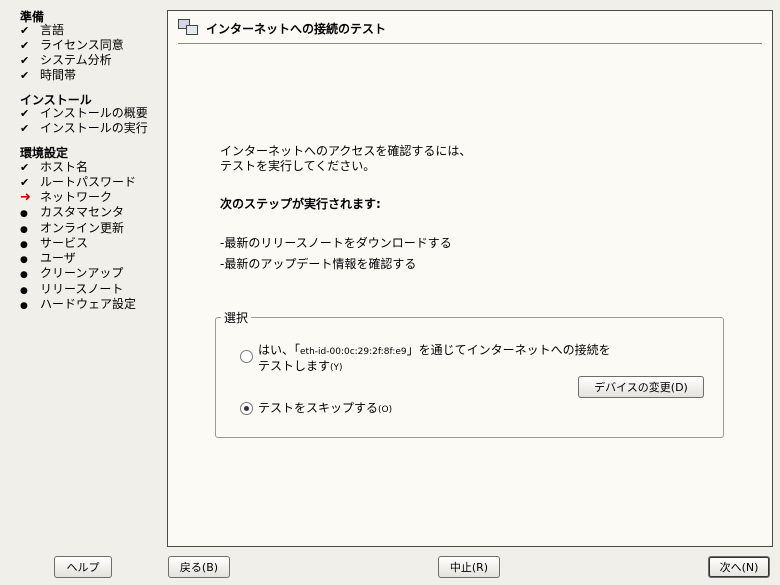 The height and width of the screenshot is (585, 780). Describe the element at coordinates (44, 153) in the screenshot. I see `section-title-configuration: 環境設定` at that location.